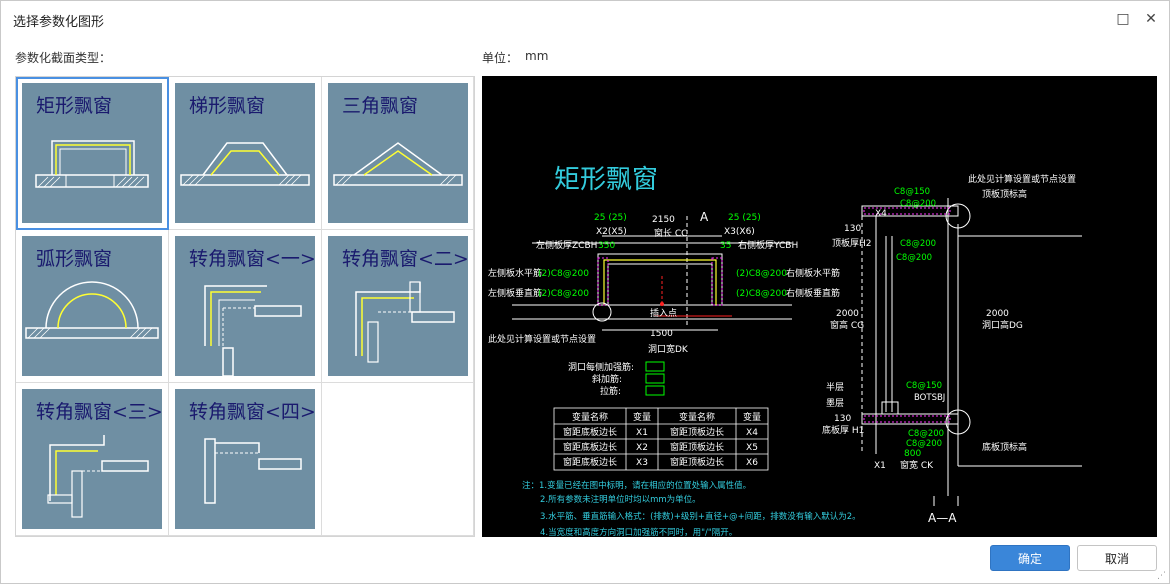  What do you see at coordinates (655, 390) in the screenshot?
I see `tie-swatch` at bounding box center [655, 390].